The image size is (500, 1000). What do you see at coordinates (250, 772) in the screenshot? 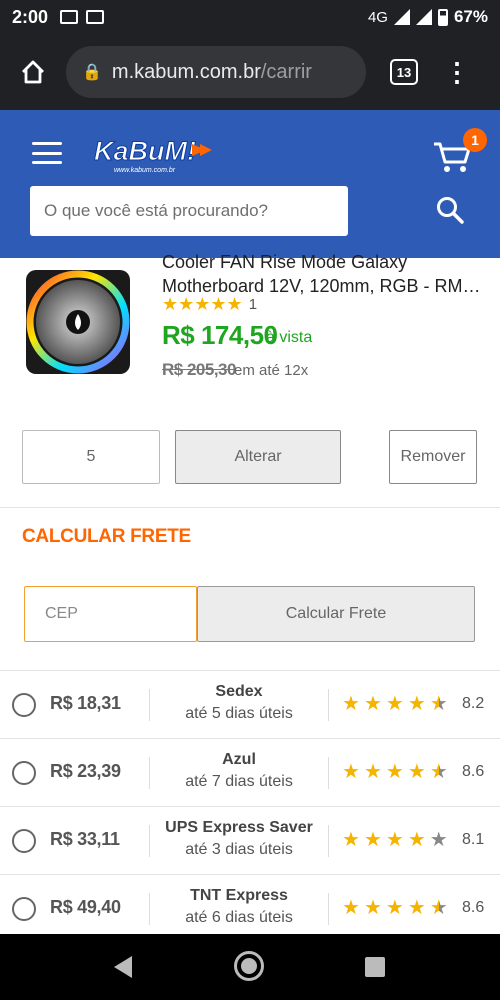
I see `shipping-option-row: R$ 23,39 Azul até 7 dias úteis ★ ★ ★ ★ ★ 8.6` at bounding box center [250, 772].